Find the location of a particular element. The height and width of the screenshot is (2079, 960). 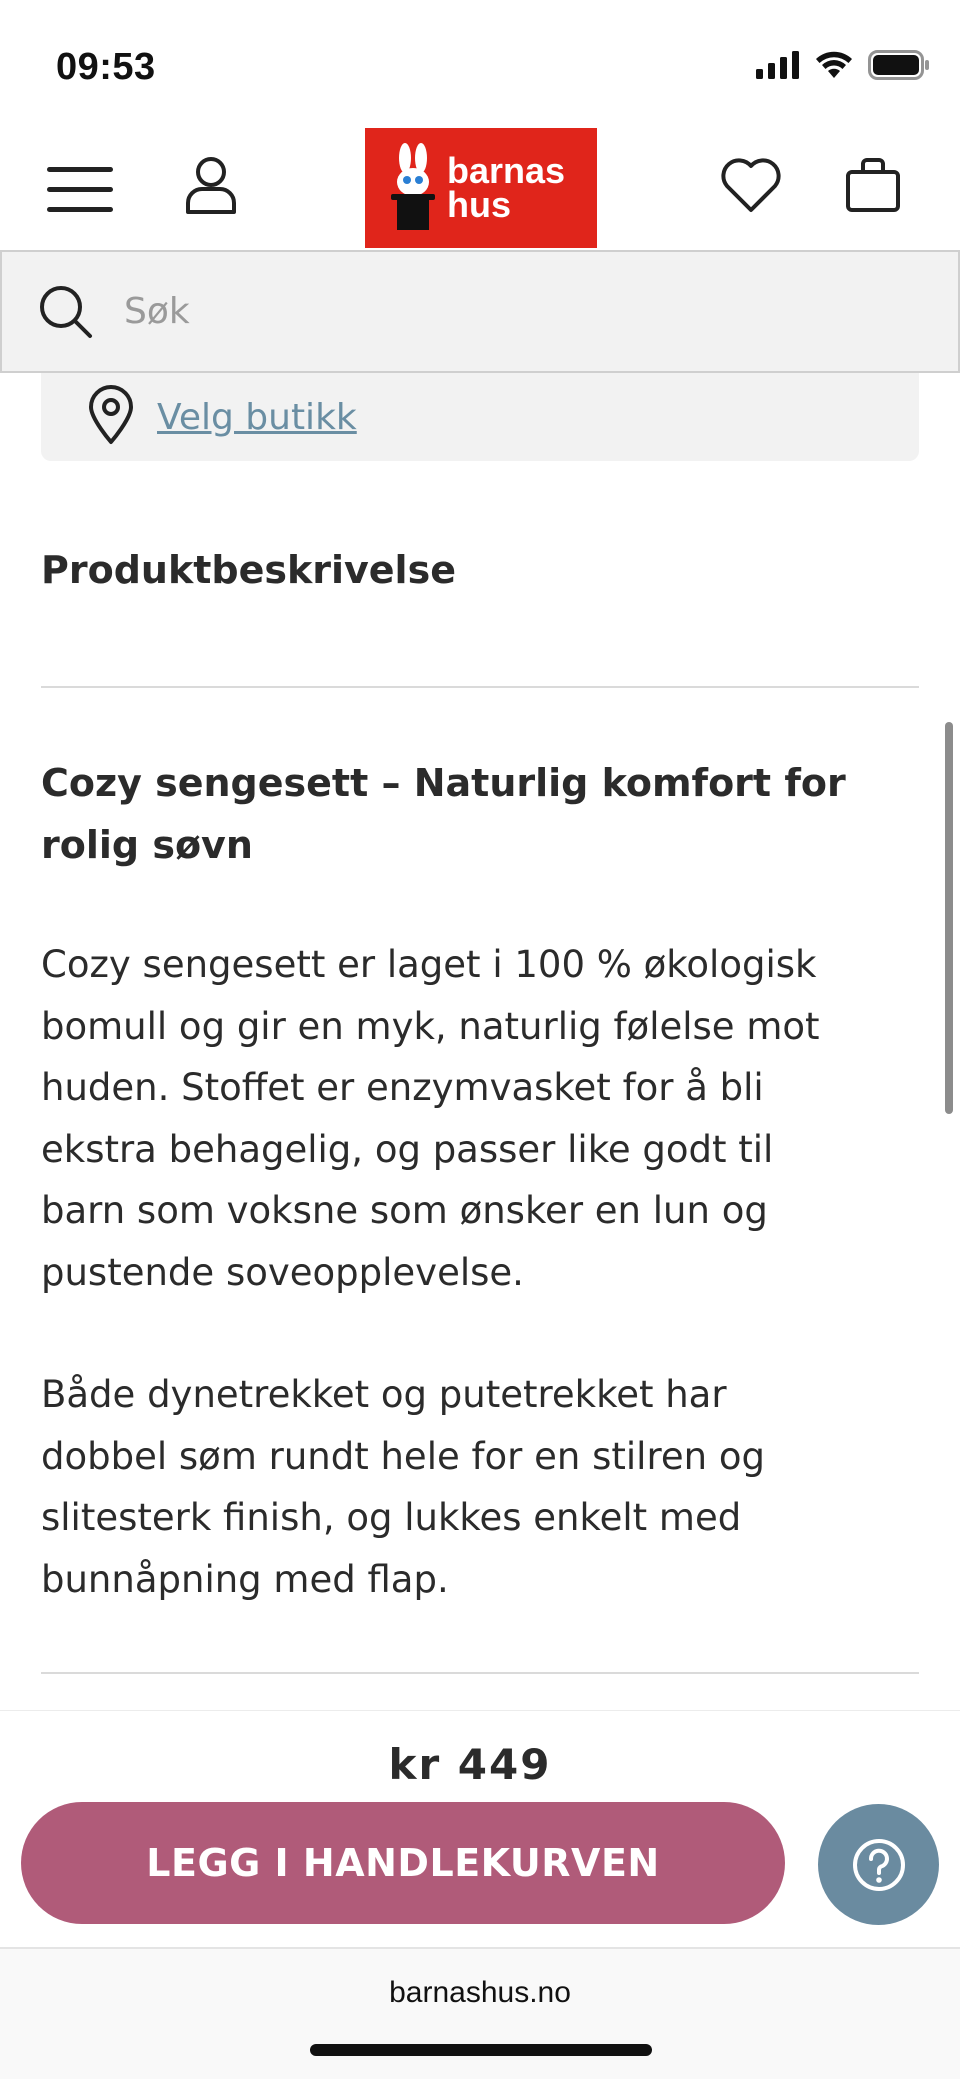

product-heading-line: rolig søvn is located at coordinates (147, 845).